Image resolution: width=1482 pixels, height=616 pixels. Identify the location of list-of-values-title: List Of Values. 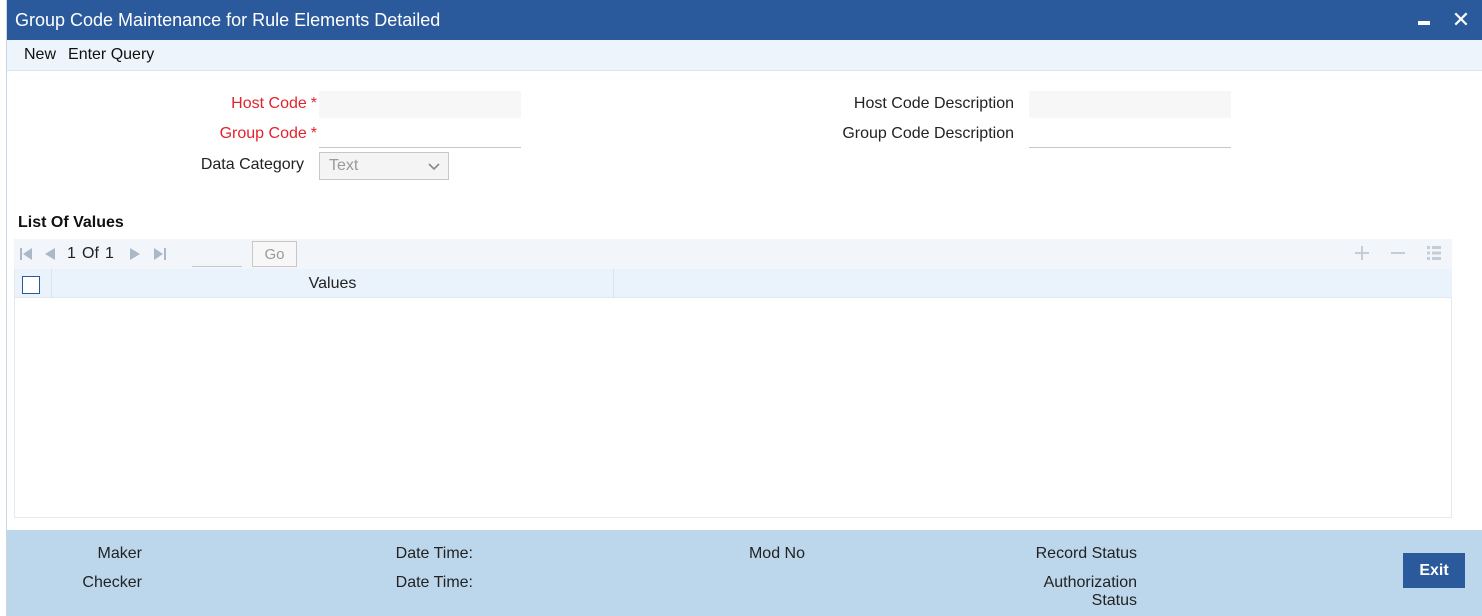
(71, 222).